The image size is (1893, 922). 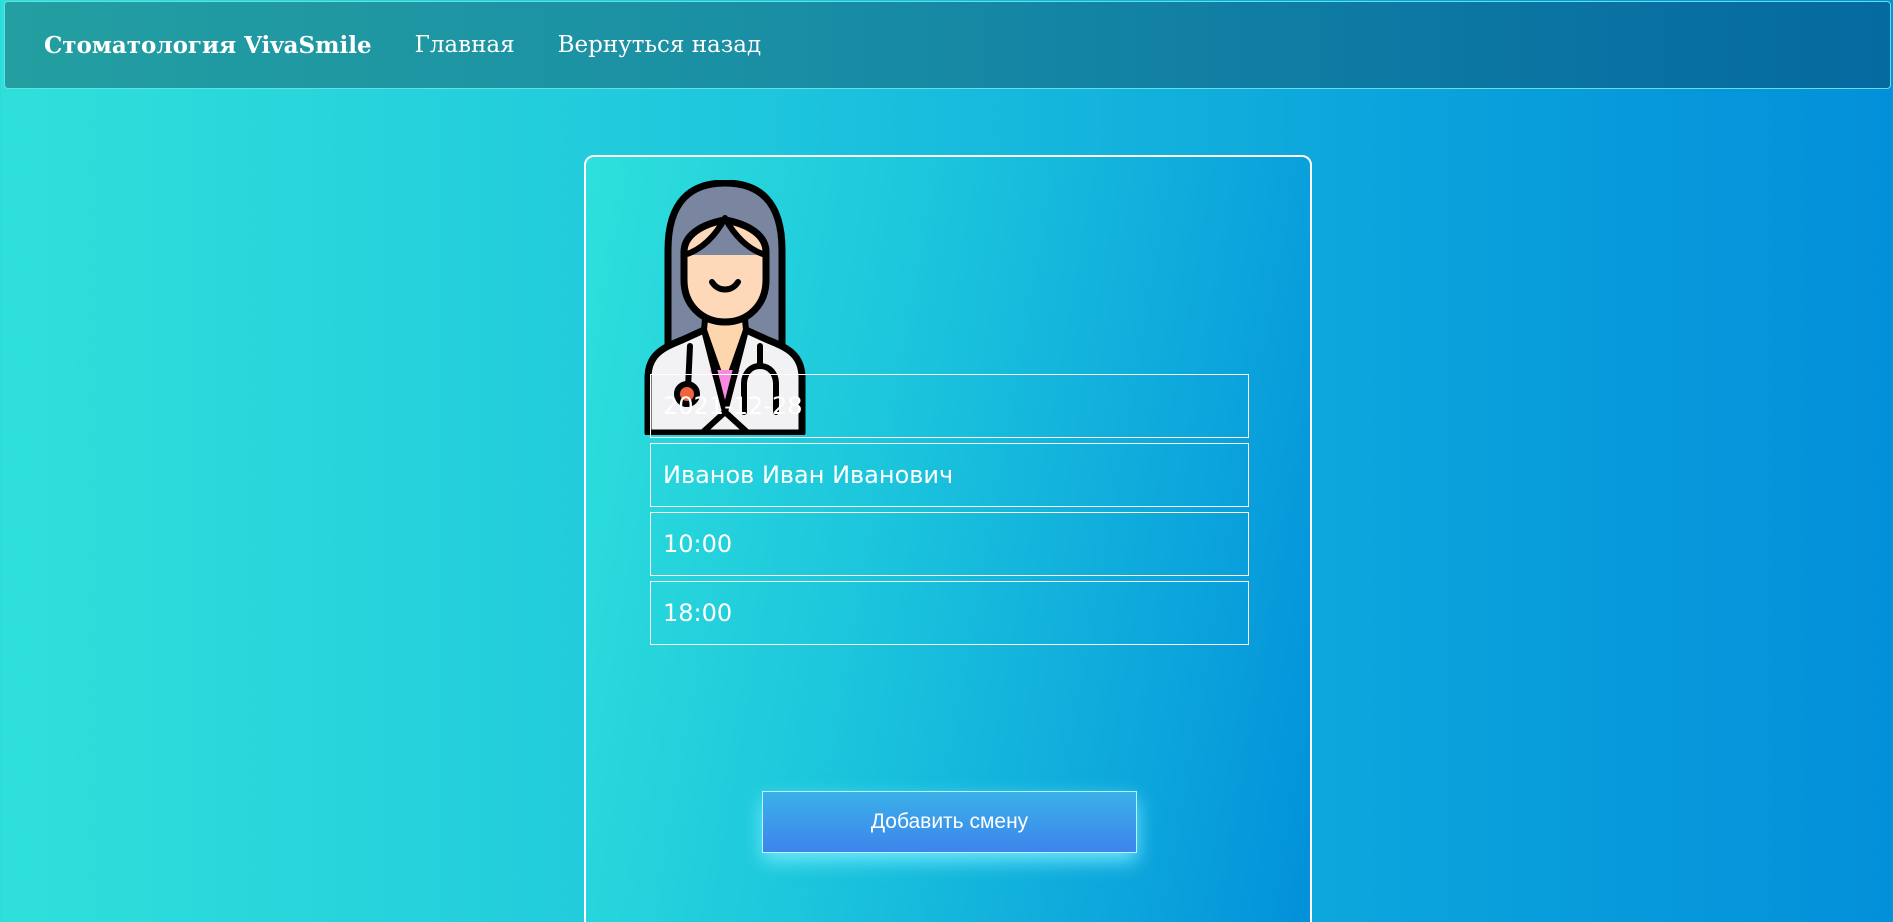 What do you see at coordinates (949, 822) in the screenshot?
I see `add-shift-button: Добавить смену` at bounding box center [949, 822].